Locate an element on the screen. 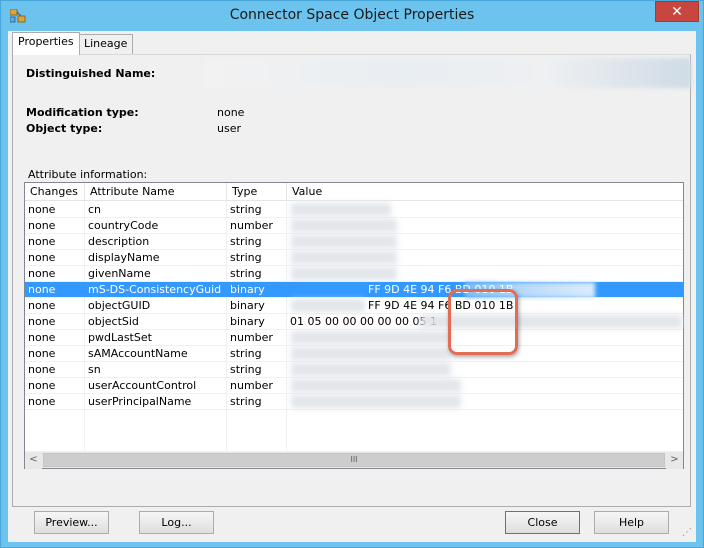  cell-attribute-name: objectGUID is located at coordinates (119, 305).